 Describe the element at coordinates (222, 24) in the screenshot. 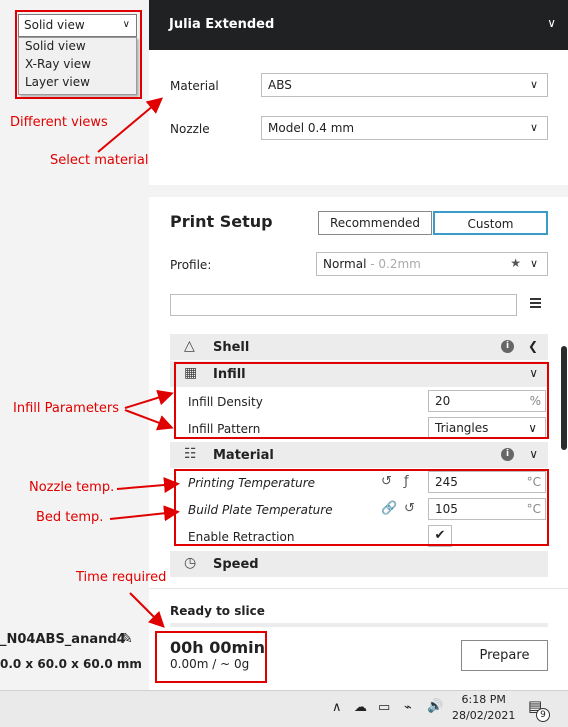

I see `printer-name: Julia Extended` at that location.